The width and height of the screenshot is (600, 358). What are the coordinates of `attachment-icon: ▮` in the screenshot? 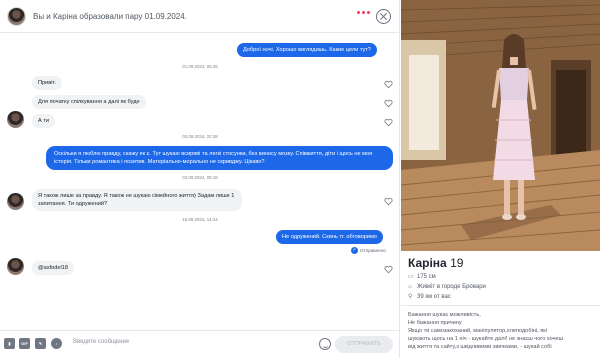 It's located at (9, 343).